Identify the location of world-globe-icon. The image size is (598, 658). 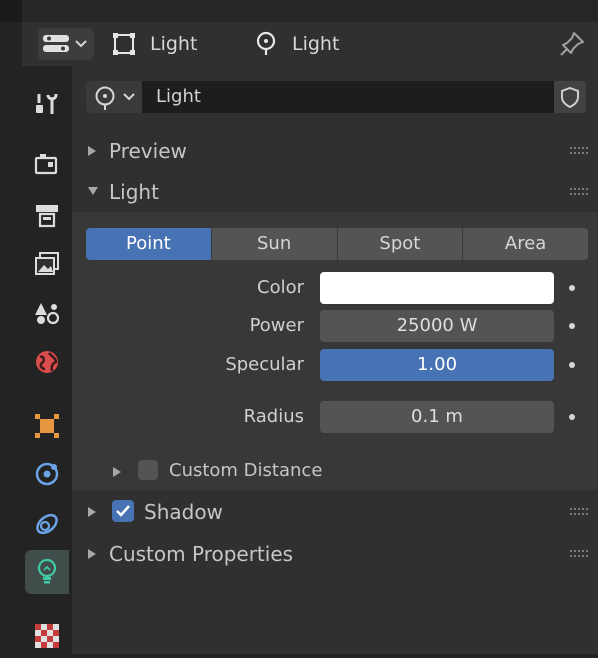
(47, 362).